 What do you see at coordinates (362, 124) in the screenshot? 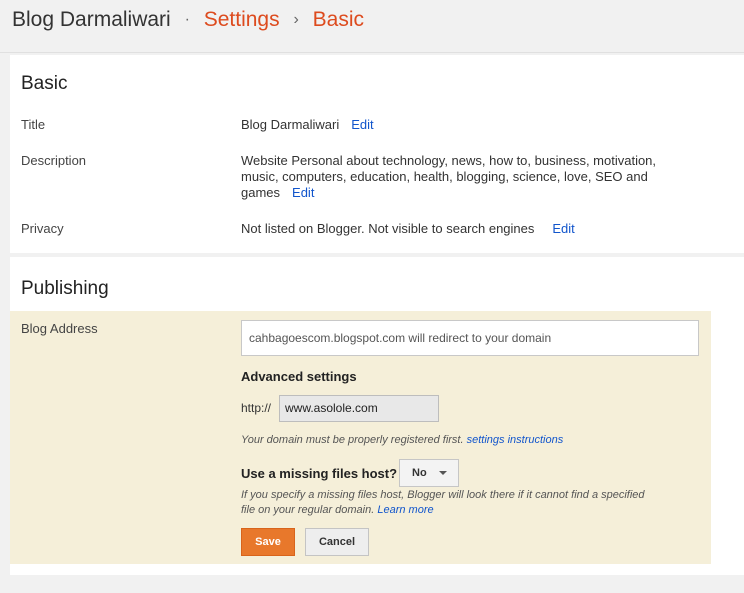
I see `title-edit-link: Edit` at bounding box center [362, 124].